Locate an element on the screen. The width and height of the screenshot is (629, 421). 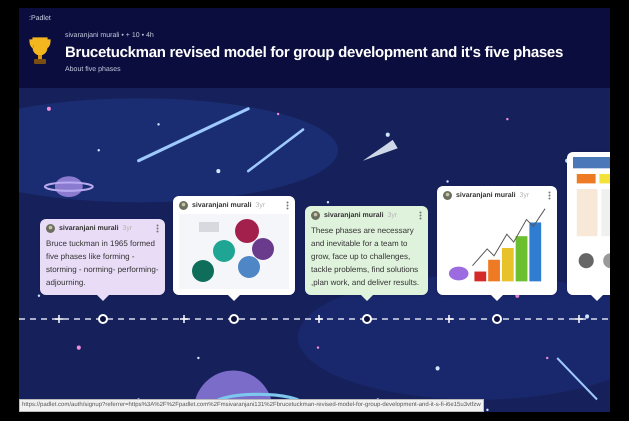
board-title: Brucetuckman revised model for group development and it's five phases is located at coordinates (314, 53).